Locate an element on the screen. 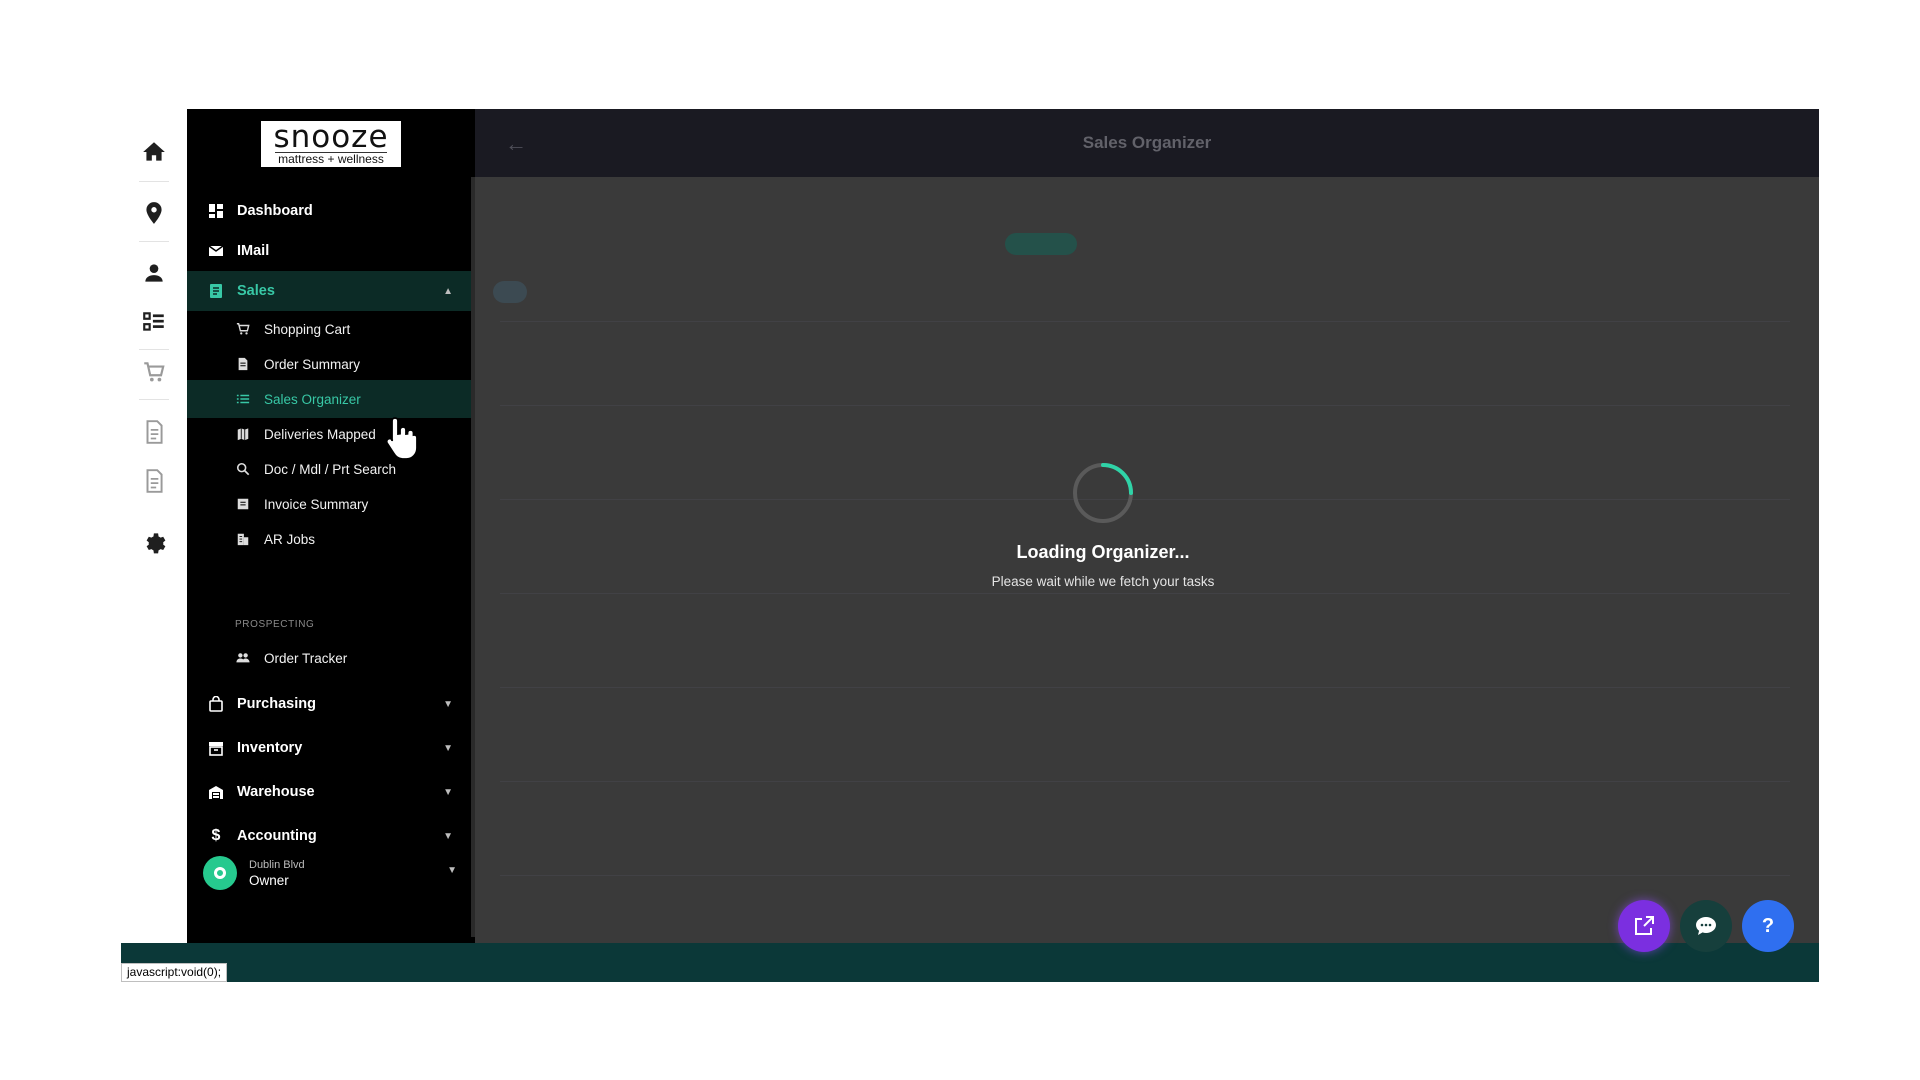 This screenshot has width=1920, height=1080. sidebar-subitem-ar-jobs: AR Jobs is located at coordinates (331, 539).